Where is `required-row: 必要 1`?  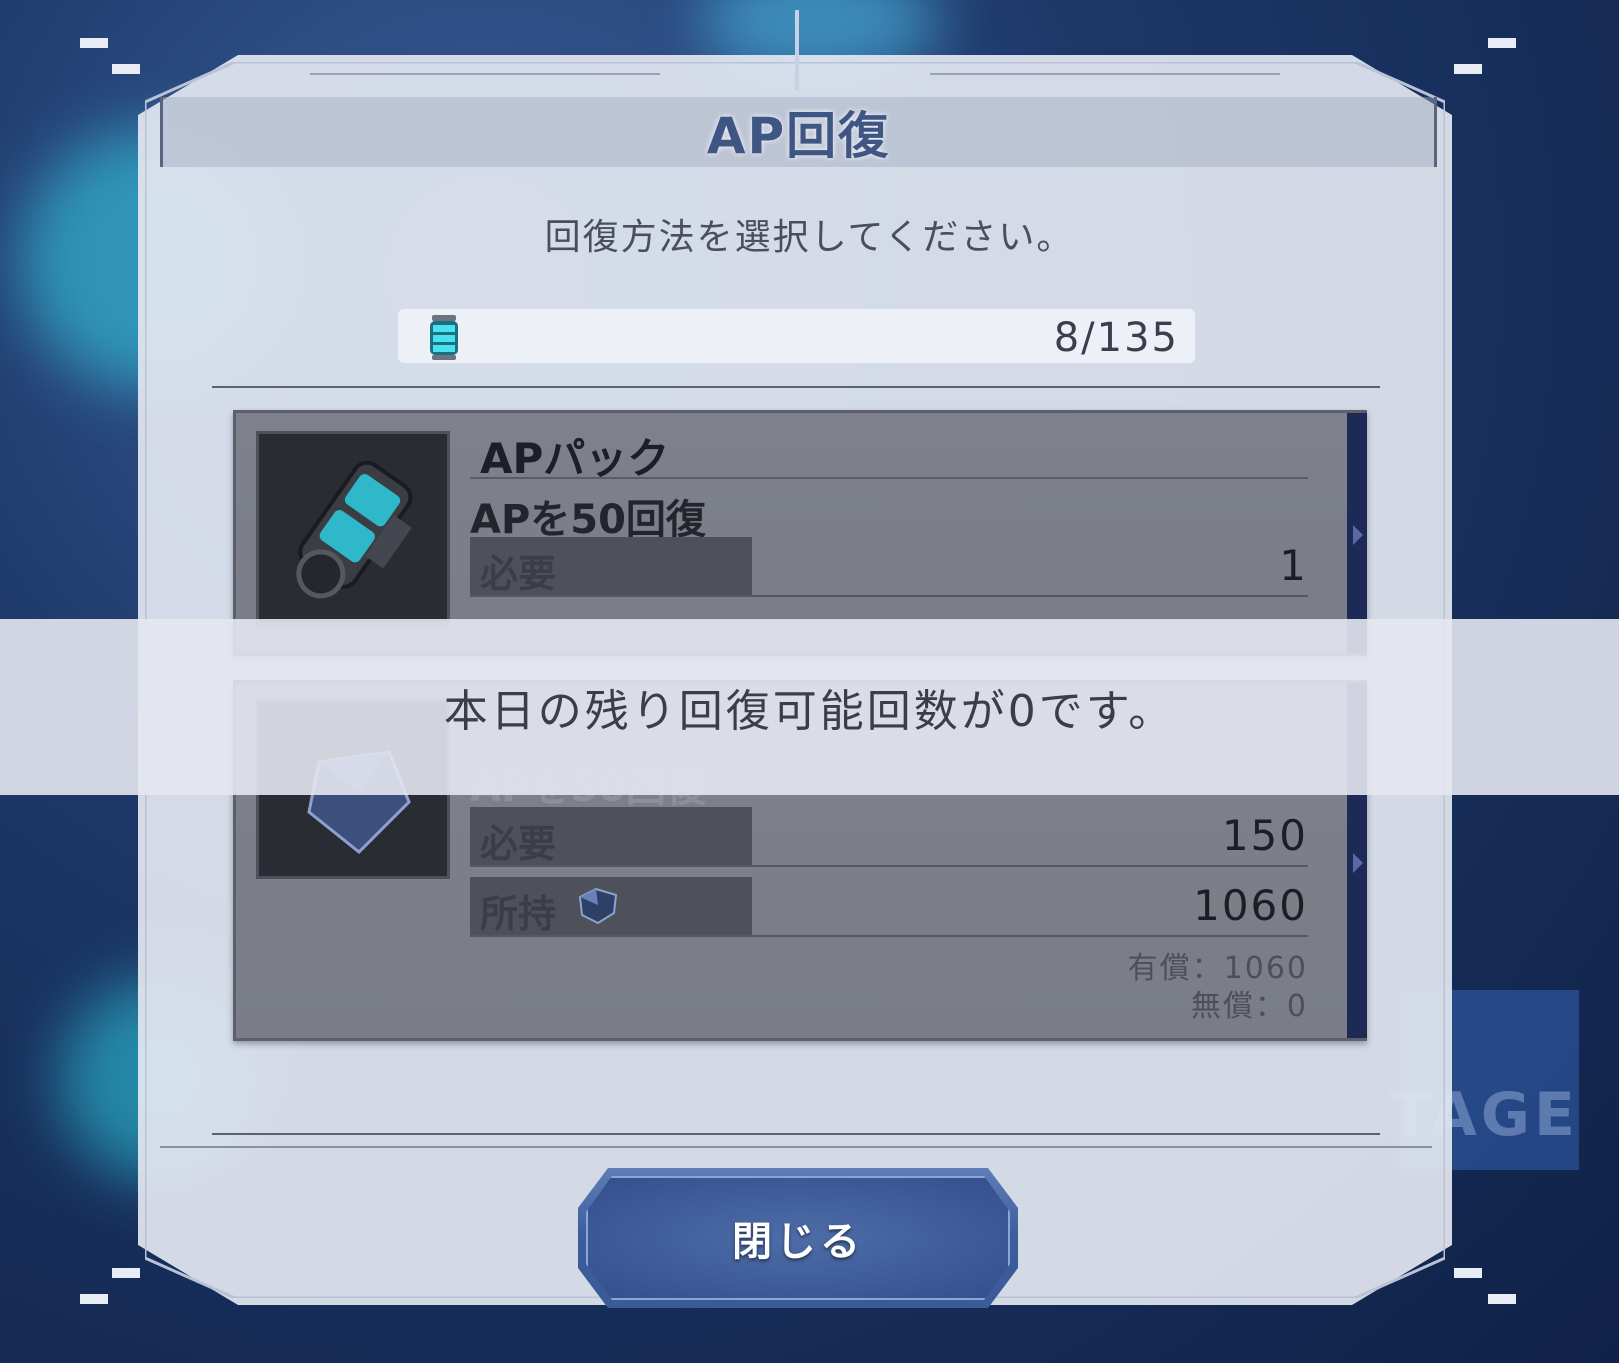 required-row: 必要 1 is located at coordinates (889, 567).